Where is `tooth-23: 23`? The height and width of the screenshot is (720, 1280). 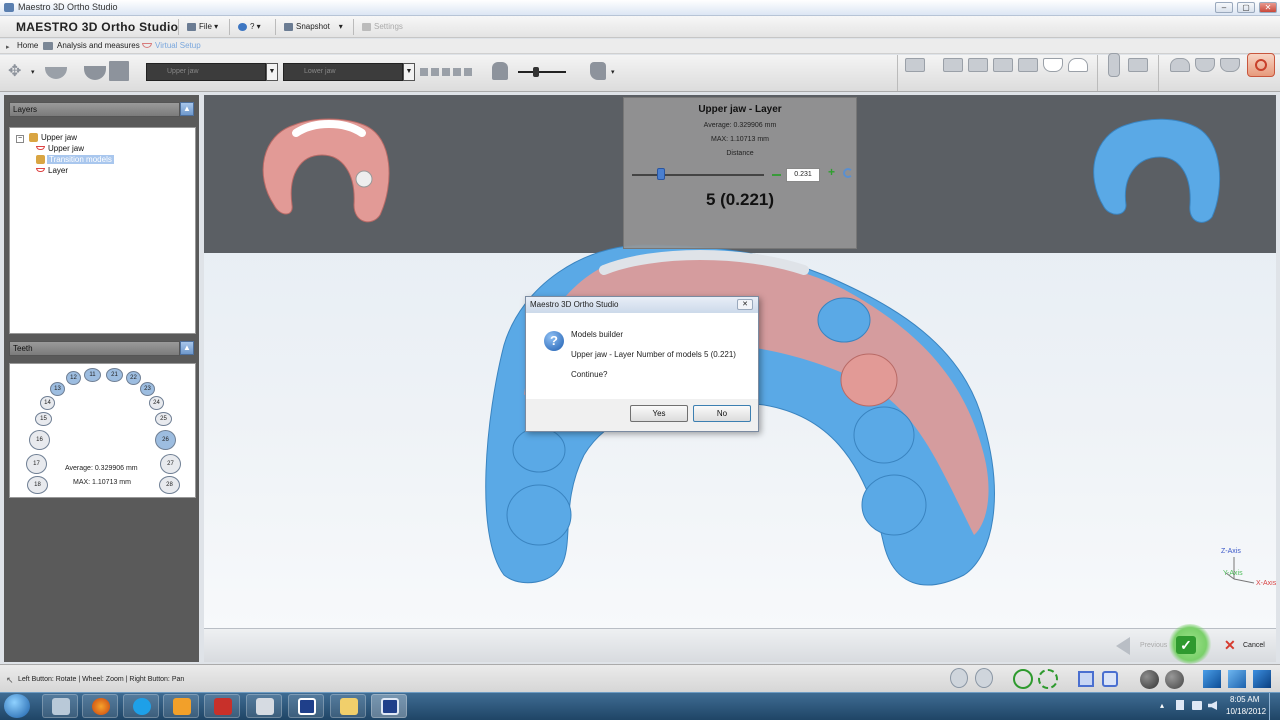 tooth-23: 23 is located at coordinates (147, 389).